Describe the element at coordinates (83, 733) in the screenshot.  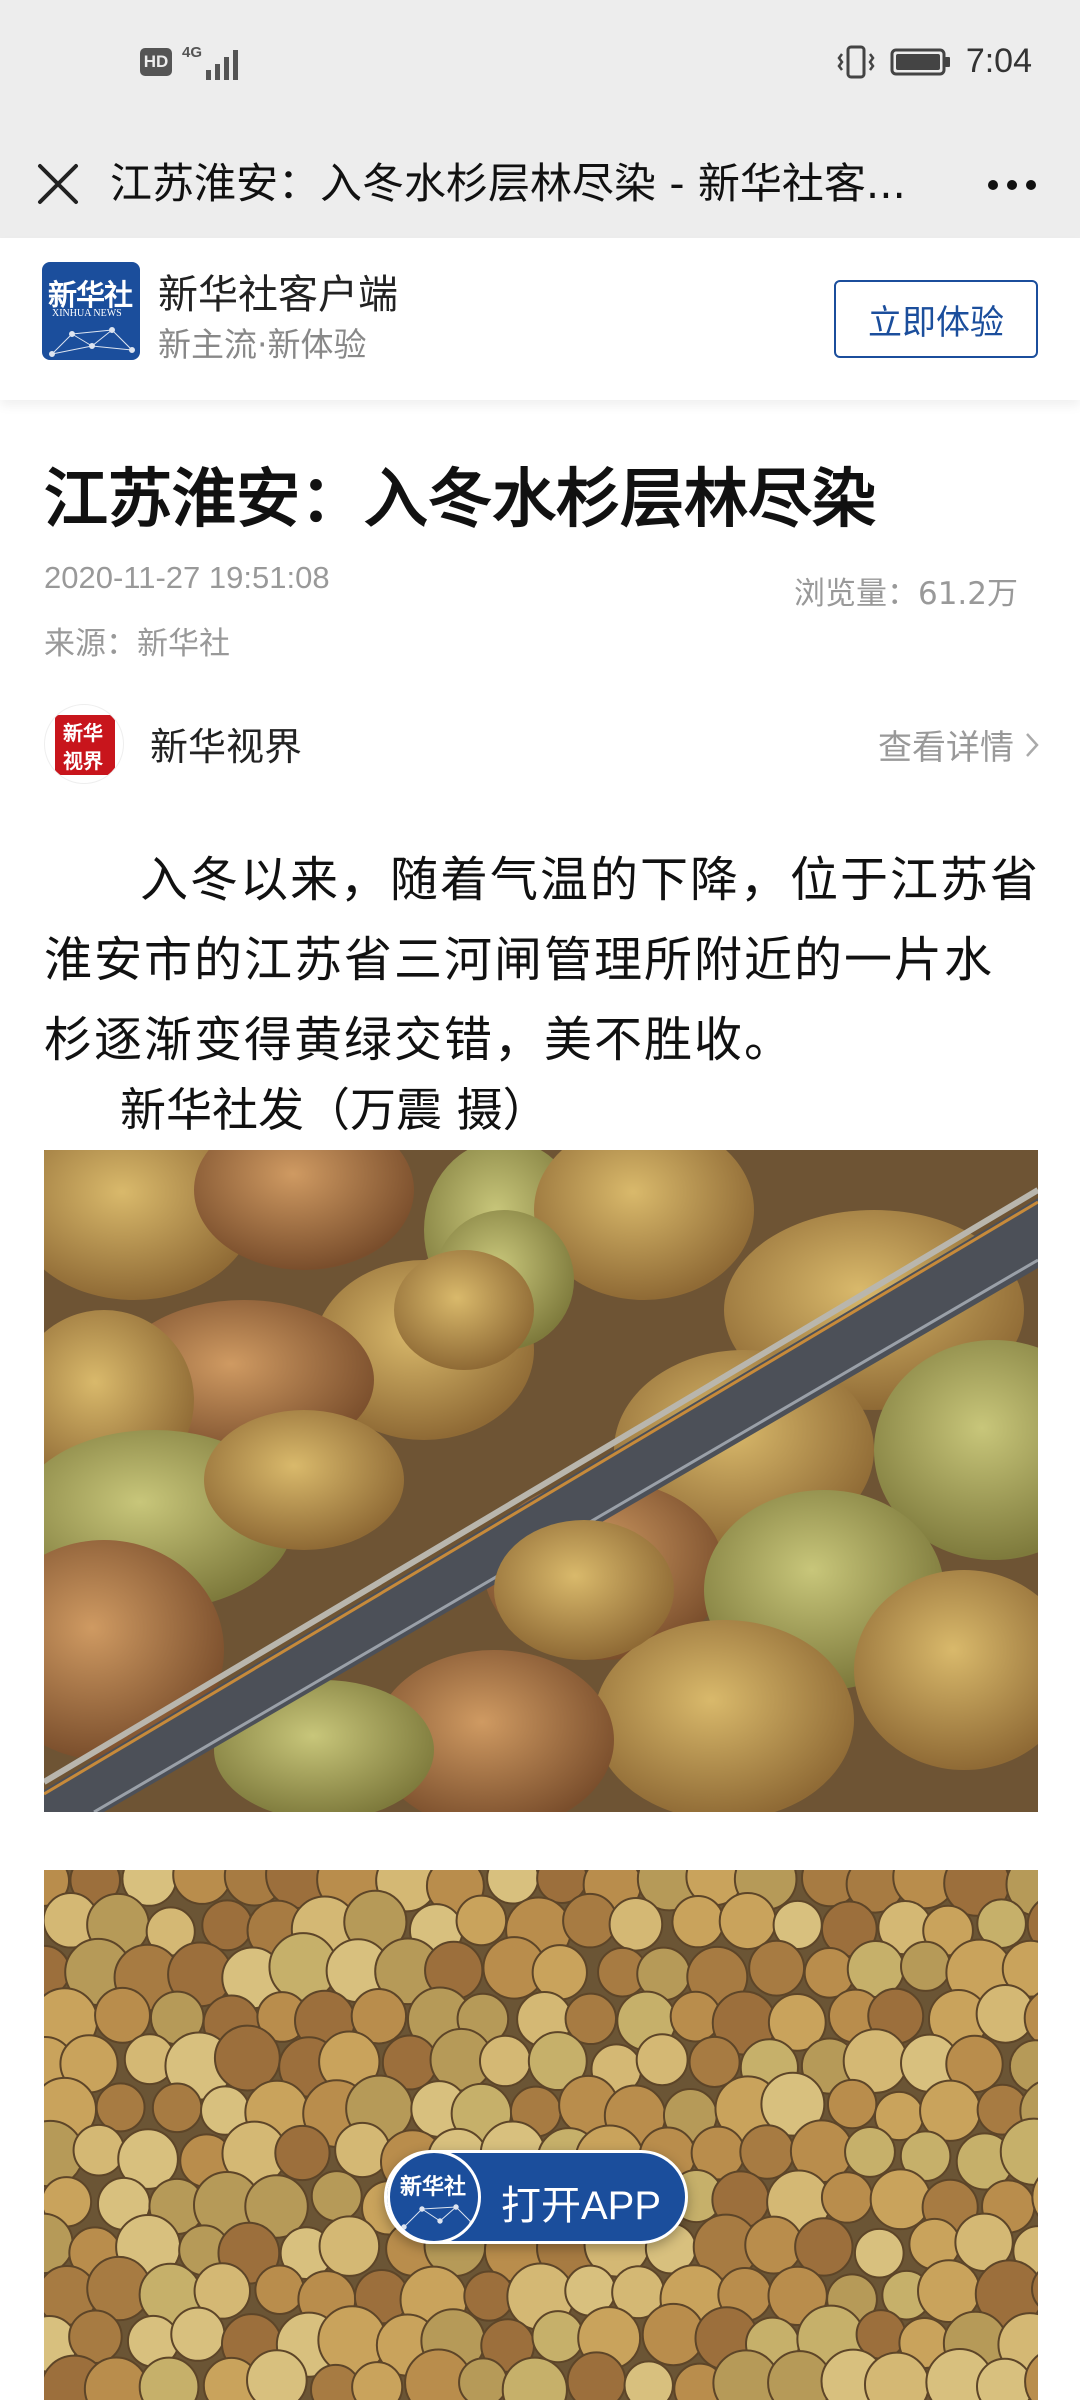
I see `seal-text-top: 新华` at that location.